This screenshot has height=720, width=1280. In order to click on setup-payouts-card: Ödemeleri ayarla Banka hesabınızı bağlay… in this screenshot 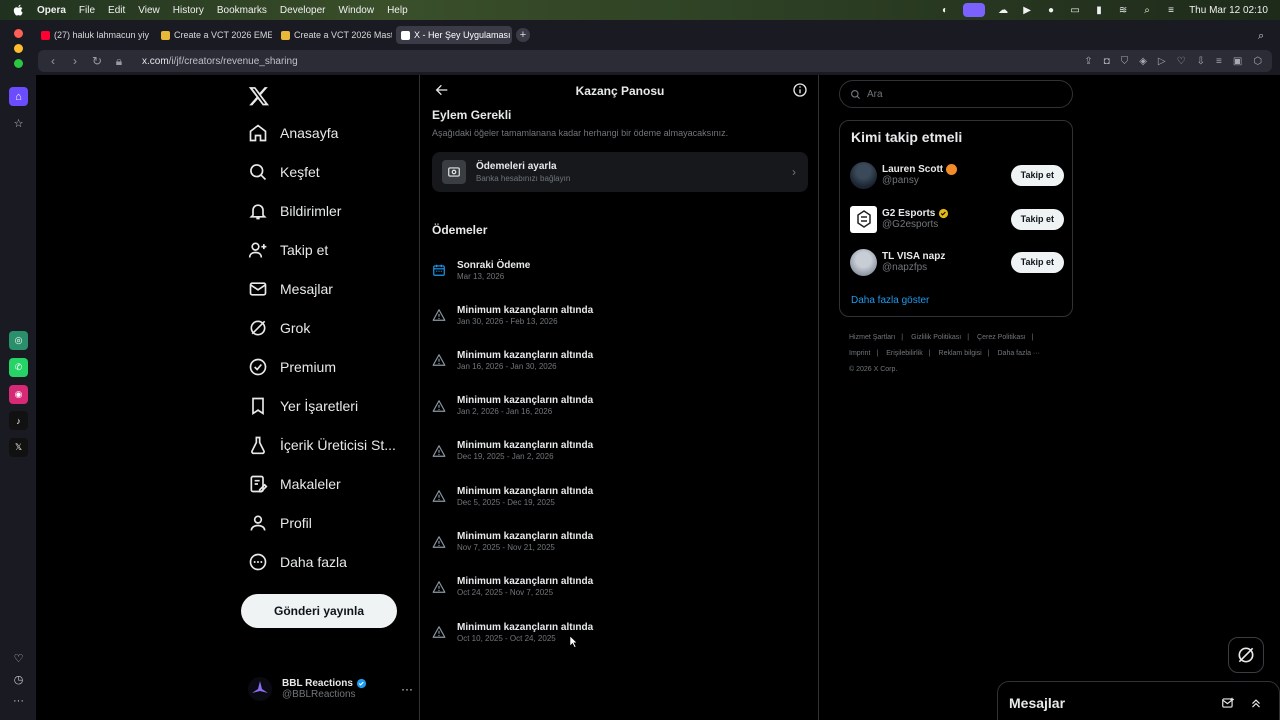, I will do `click(620, 172)`.